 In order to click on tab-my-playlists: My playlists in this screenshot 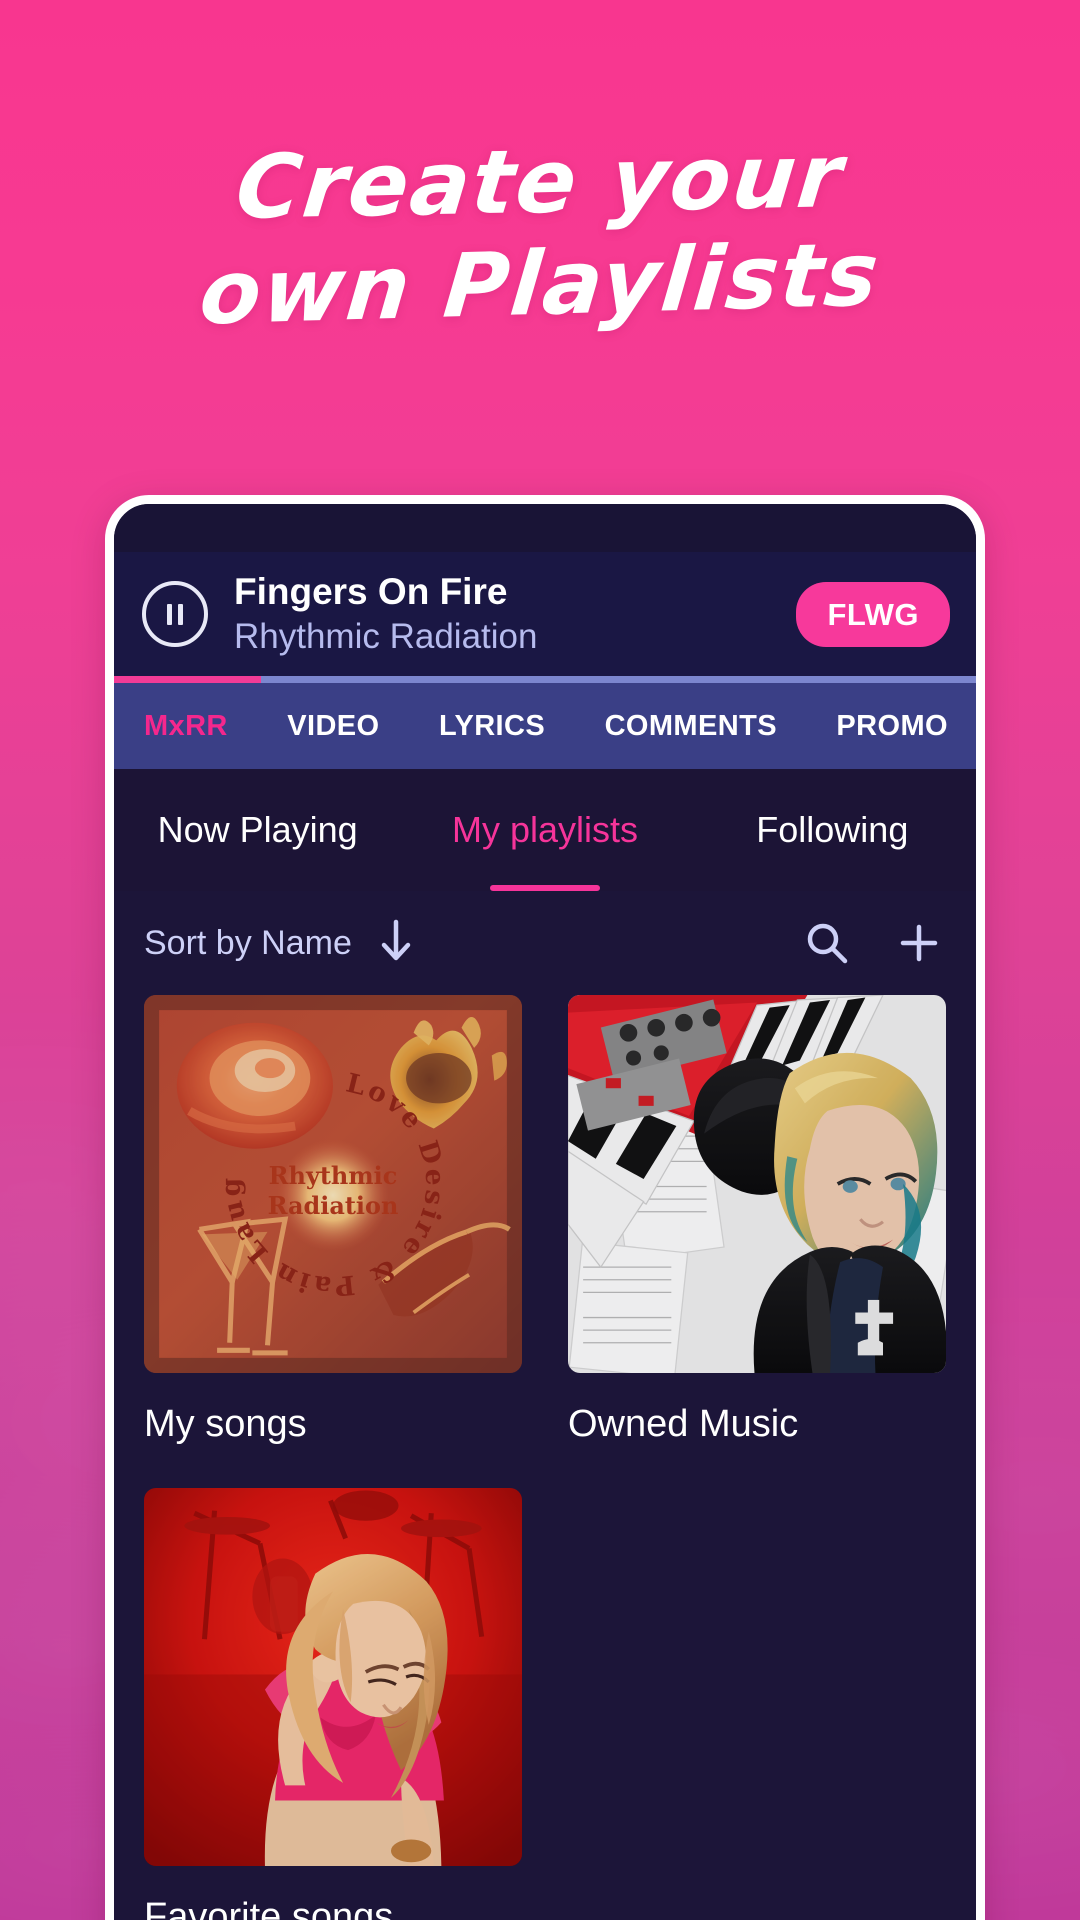, I will do `click(544, 830)`.